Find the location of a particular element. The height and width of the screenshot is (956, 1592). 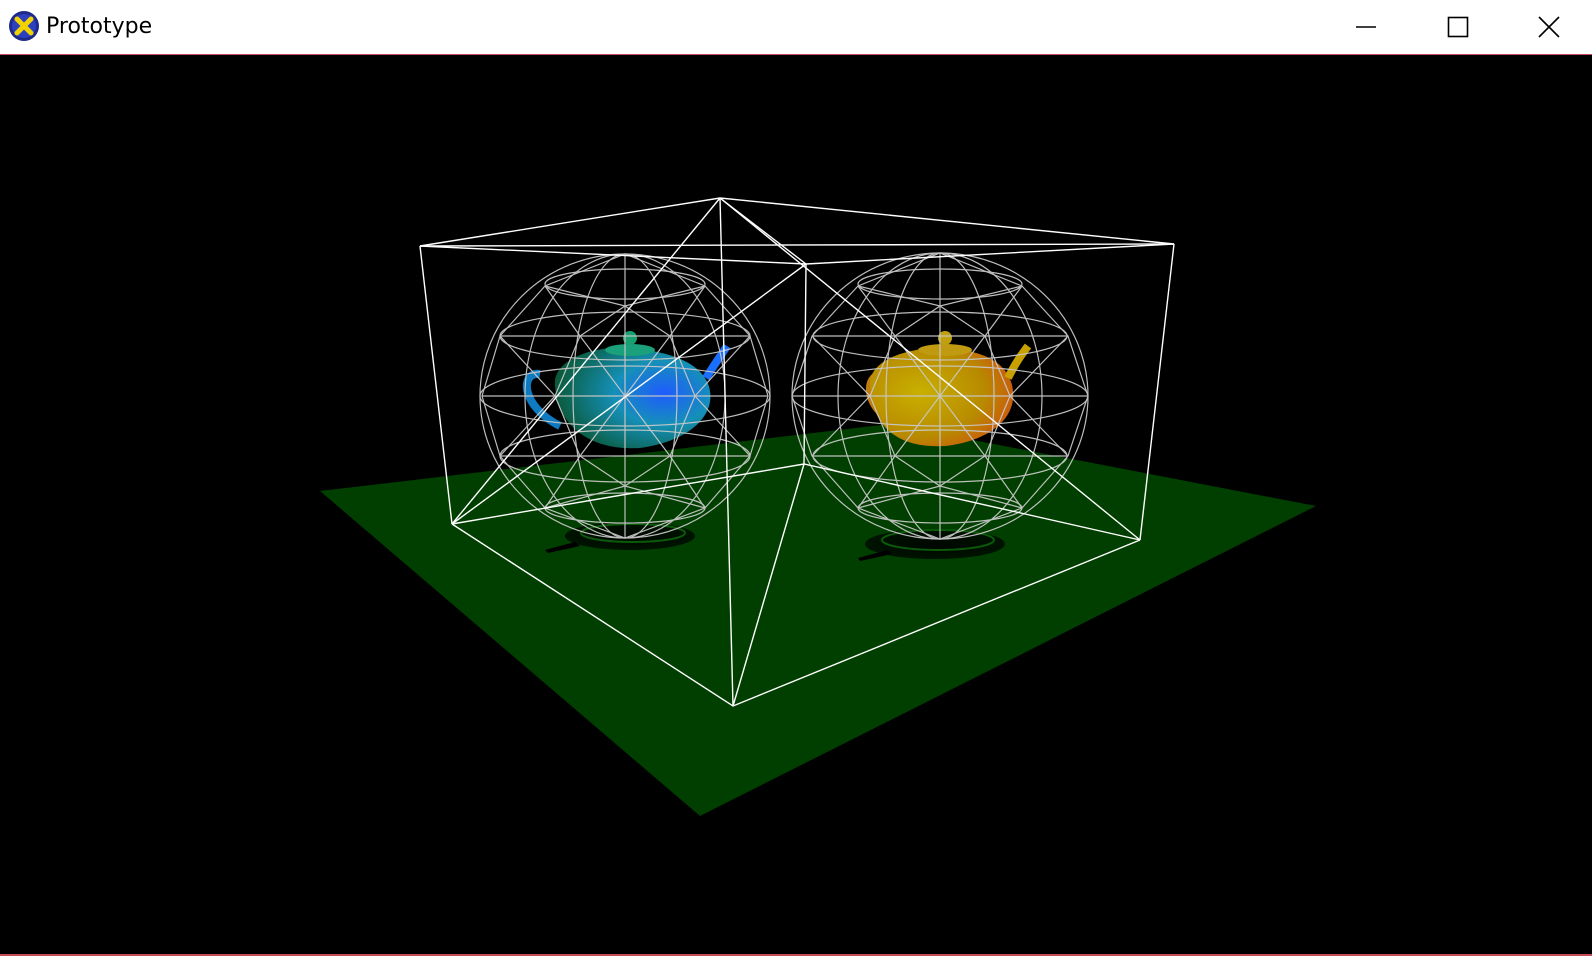

close-icon is located at coordinates (1549, 27).